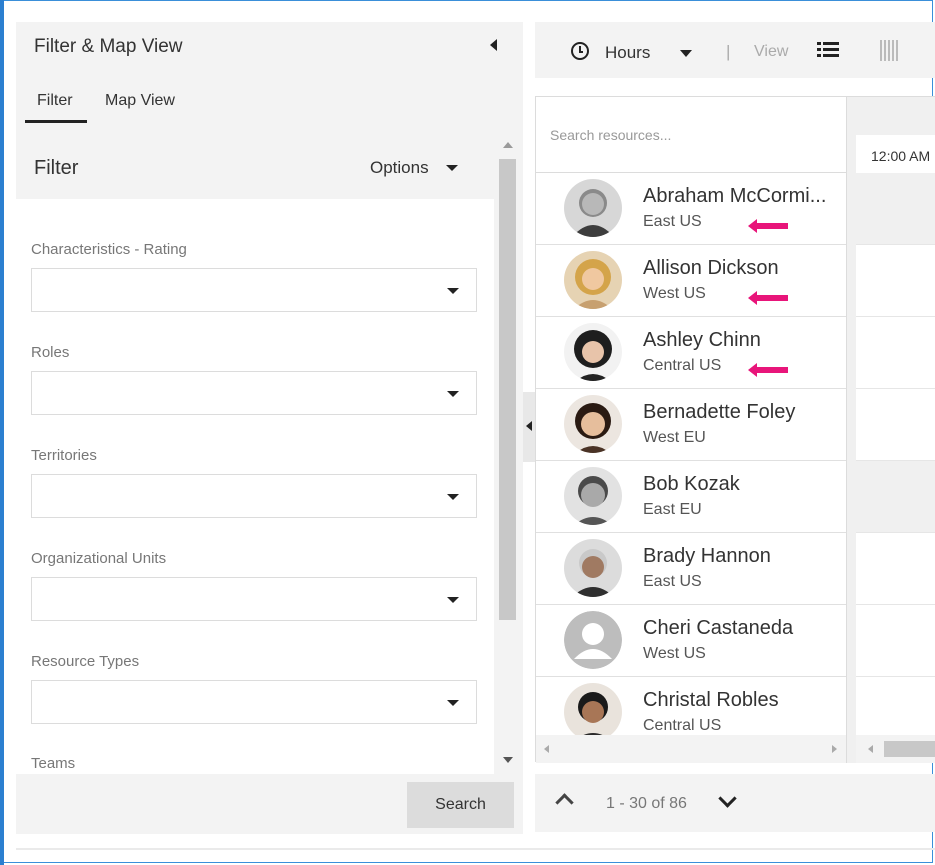 The width and height of the screenshot is (935, 865). I want to click on panel-splitter, so click(529, 427).